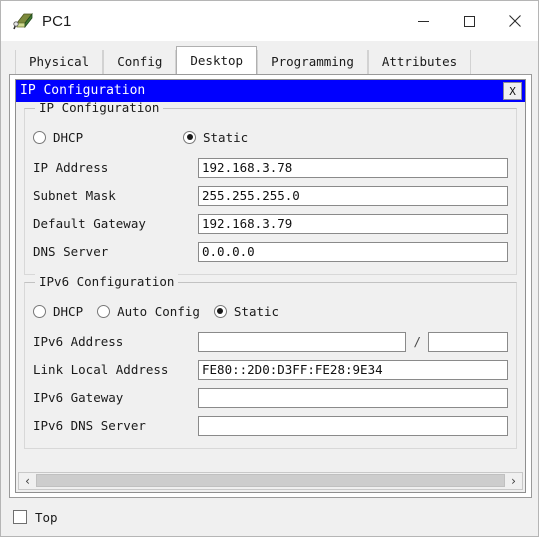 The height and width of the screenshot is (537, 539). I want to click on ipv6-prefix-length-input, so click(468, 341).